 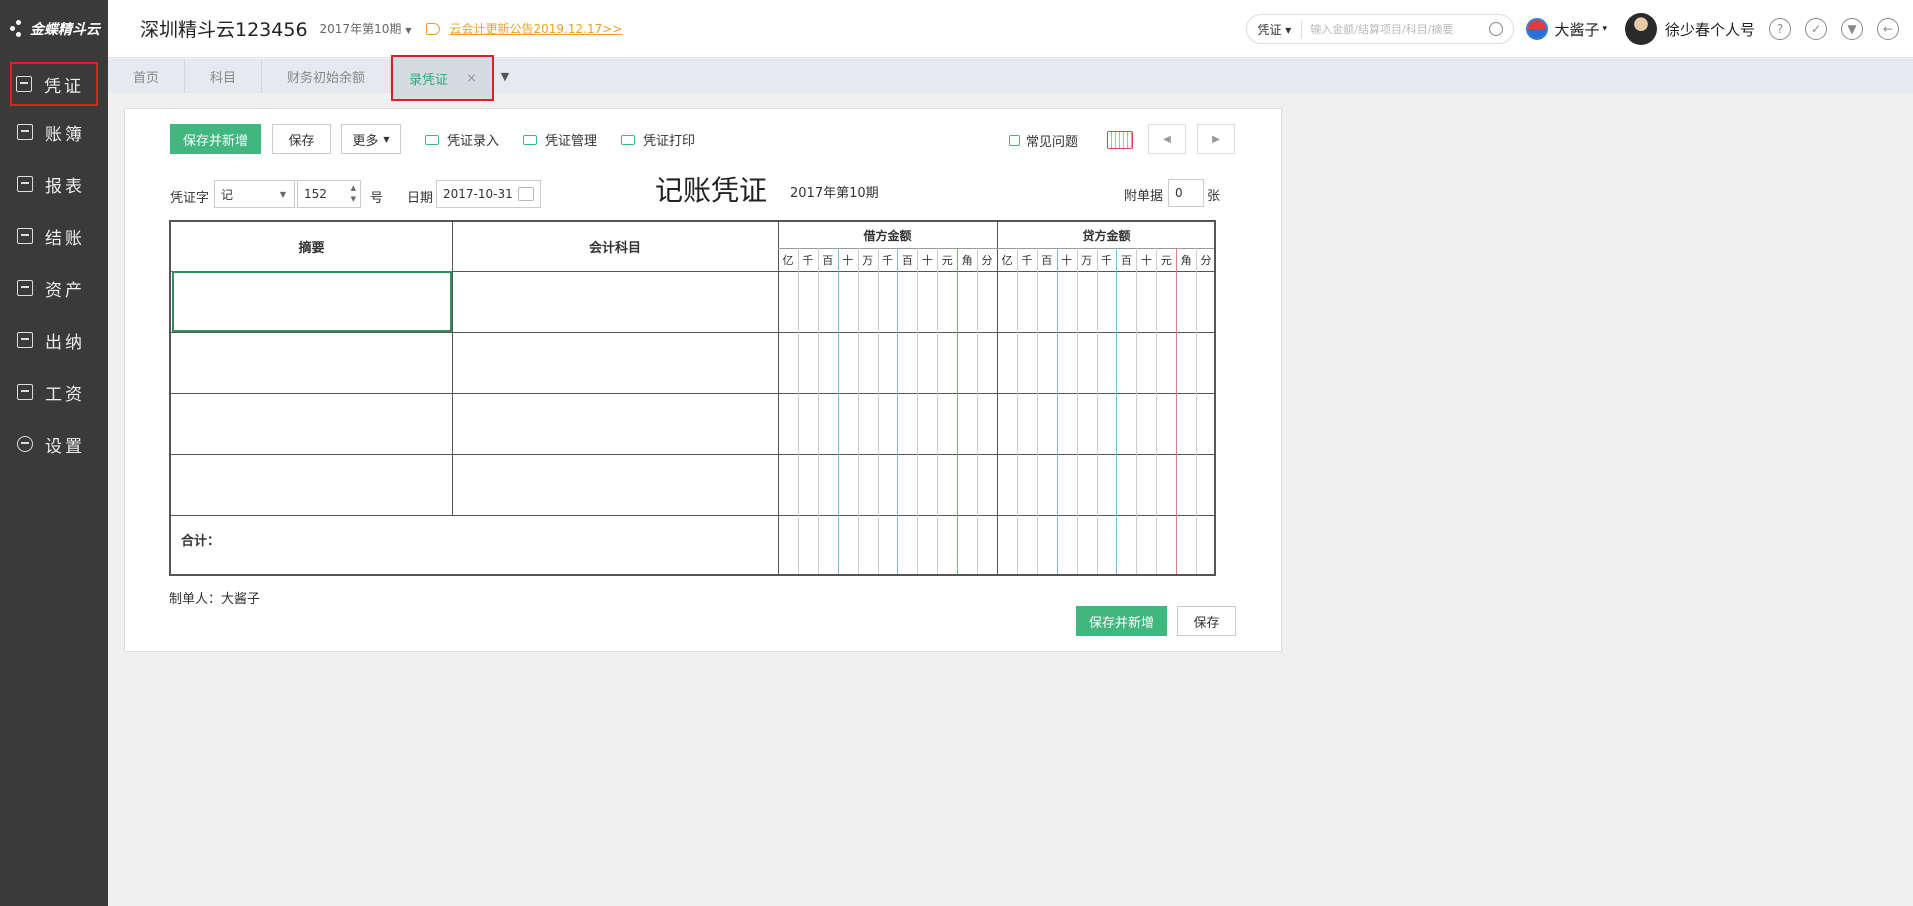 I want to click on save-button-bottom: 保存, so click(x=1206, y=621).